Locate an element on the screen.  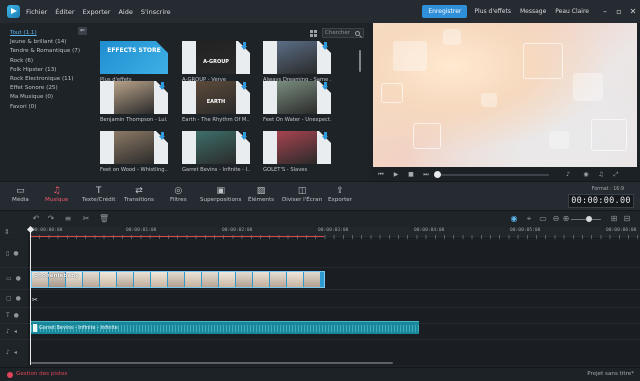
media-thumbnail: EFFECTS STORE is located at coordinates (134, 57).